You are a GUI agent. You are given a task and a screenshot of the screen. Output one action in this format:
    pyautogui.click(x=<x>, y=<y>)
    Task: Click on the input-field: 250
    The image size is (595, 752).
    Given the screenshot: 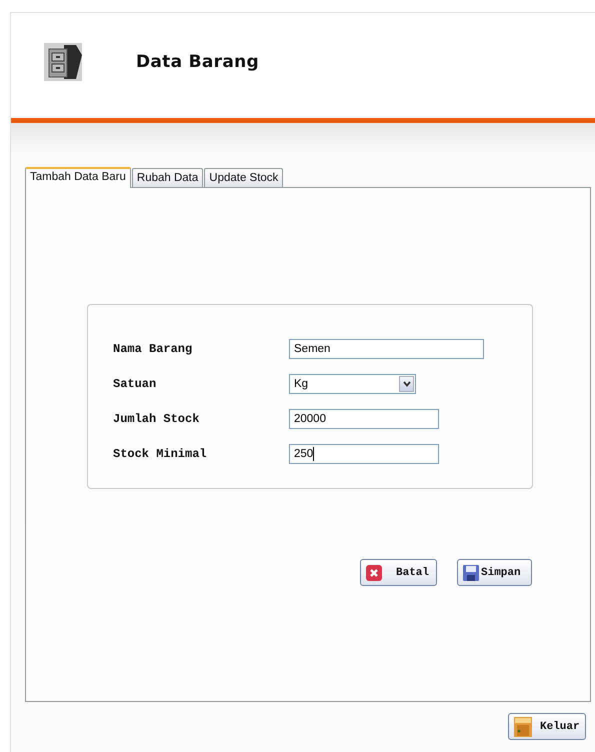 What is the action you would take?
    pyautogui.click(x=364, y=454)
    